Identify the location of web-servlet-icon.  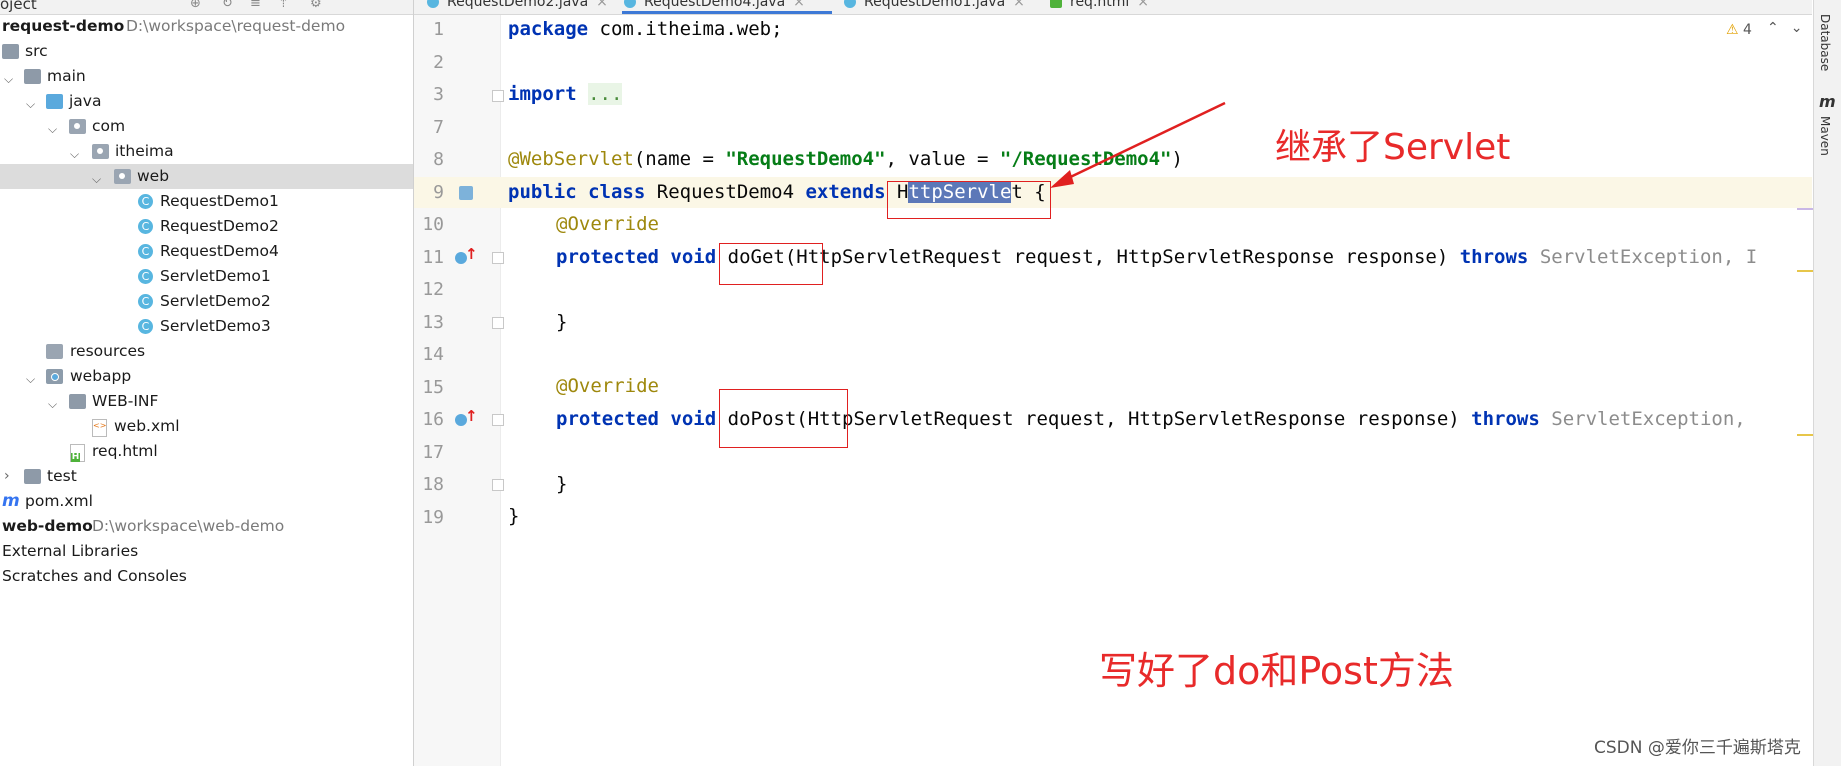
(466, 193).